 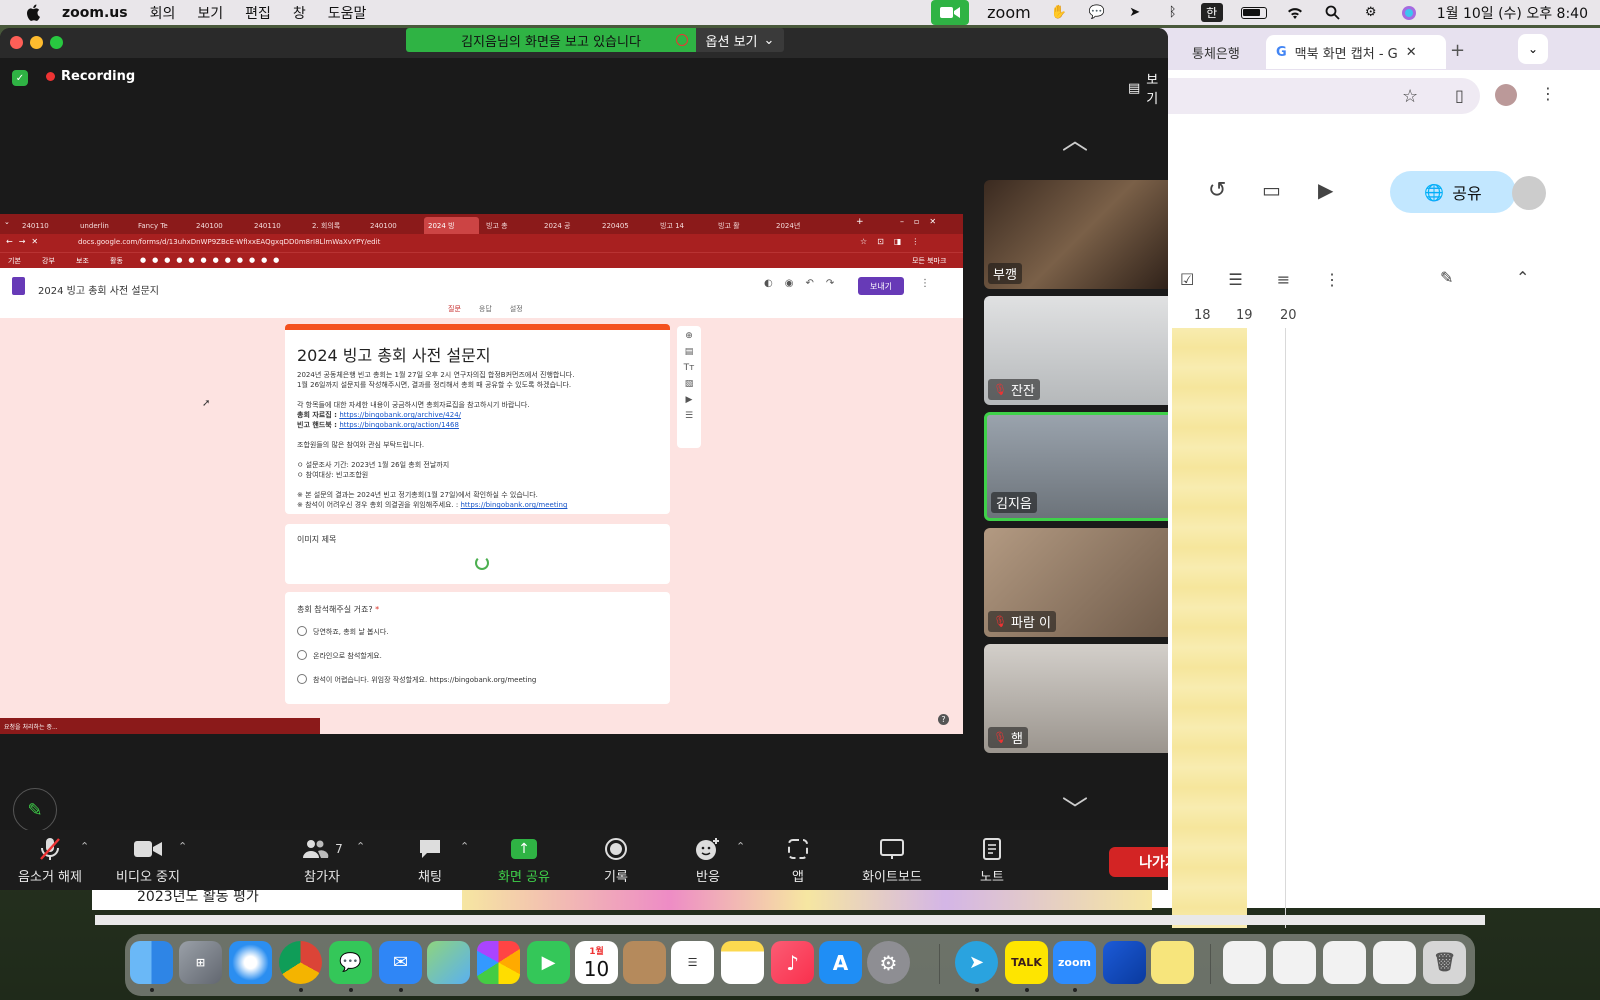 What do you see at coordinates (692, 962) in the screenshot?
I see `reminders-icon: ☰` at bounding box center [692, 962].